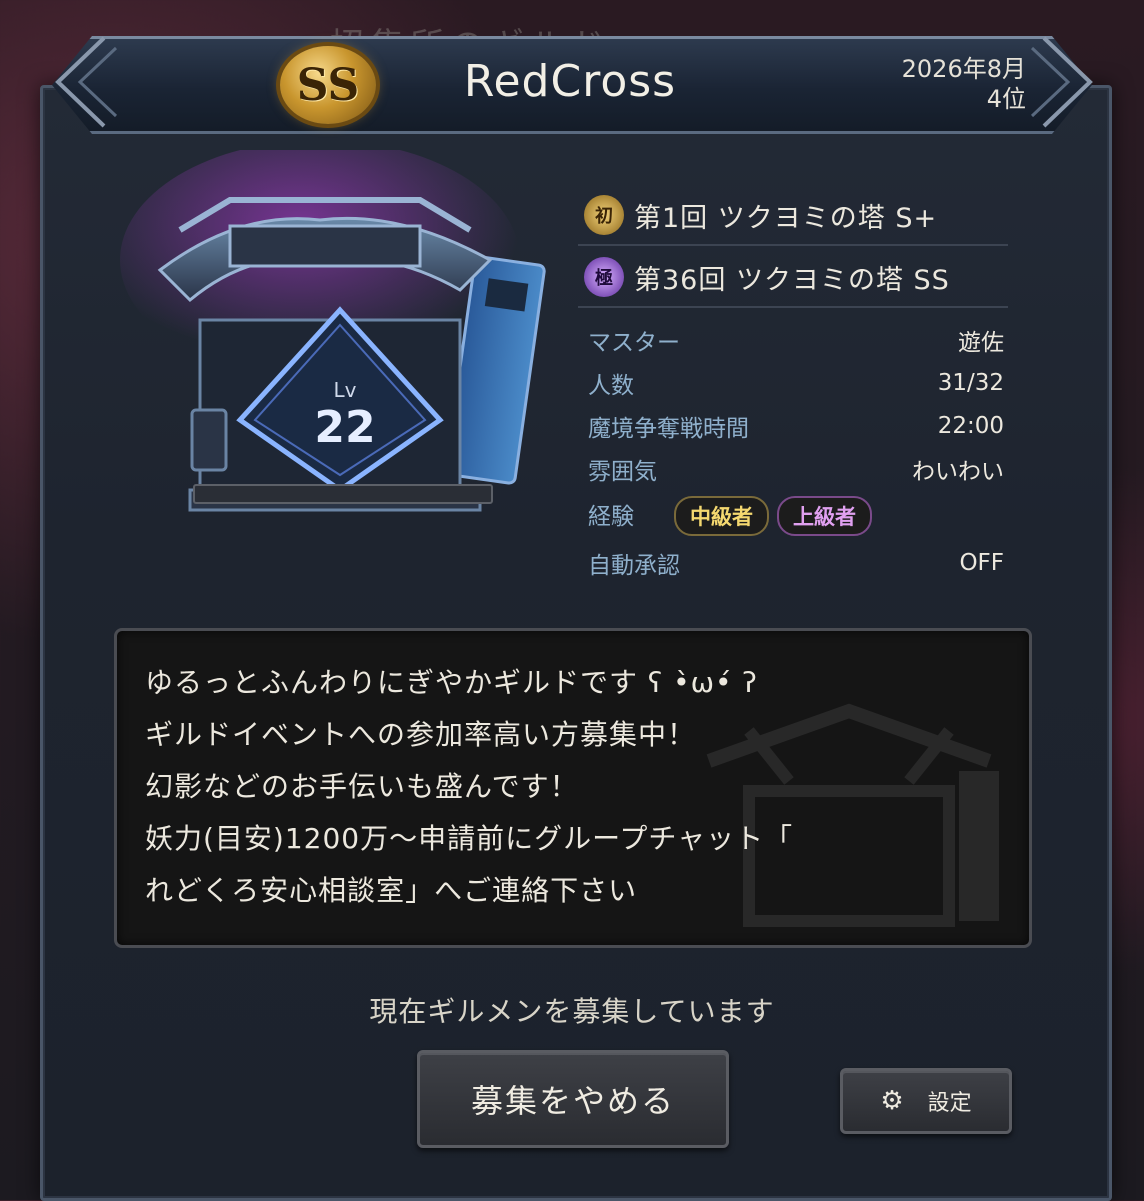 This screenshot has width=1144, height=1201. What do you see at coordinates (824, 516) in the screenshot?
I see `experience-tag-advanced: 上級者` at bounding box center [824, 516].